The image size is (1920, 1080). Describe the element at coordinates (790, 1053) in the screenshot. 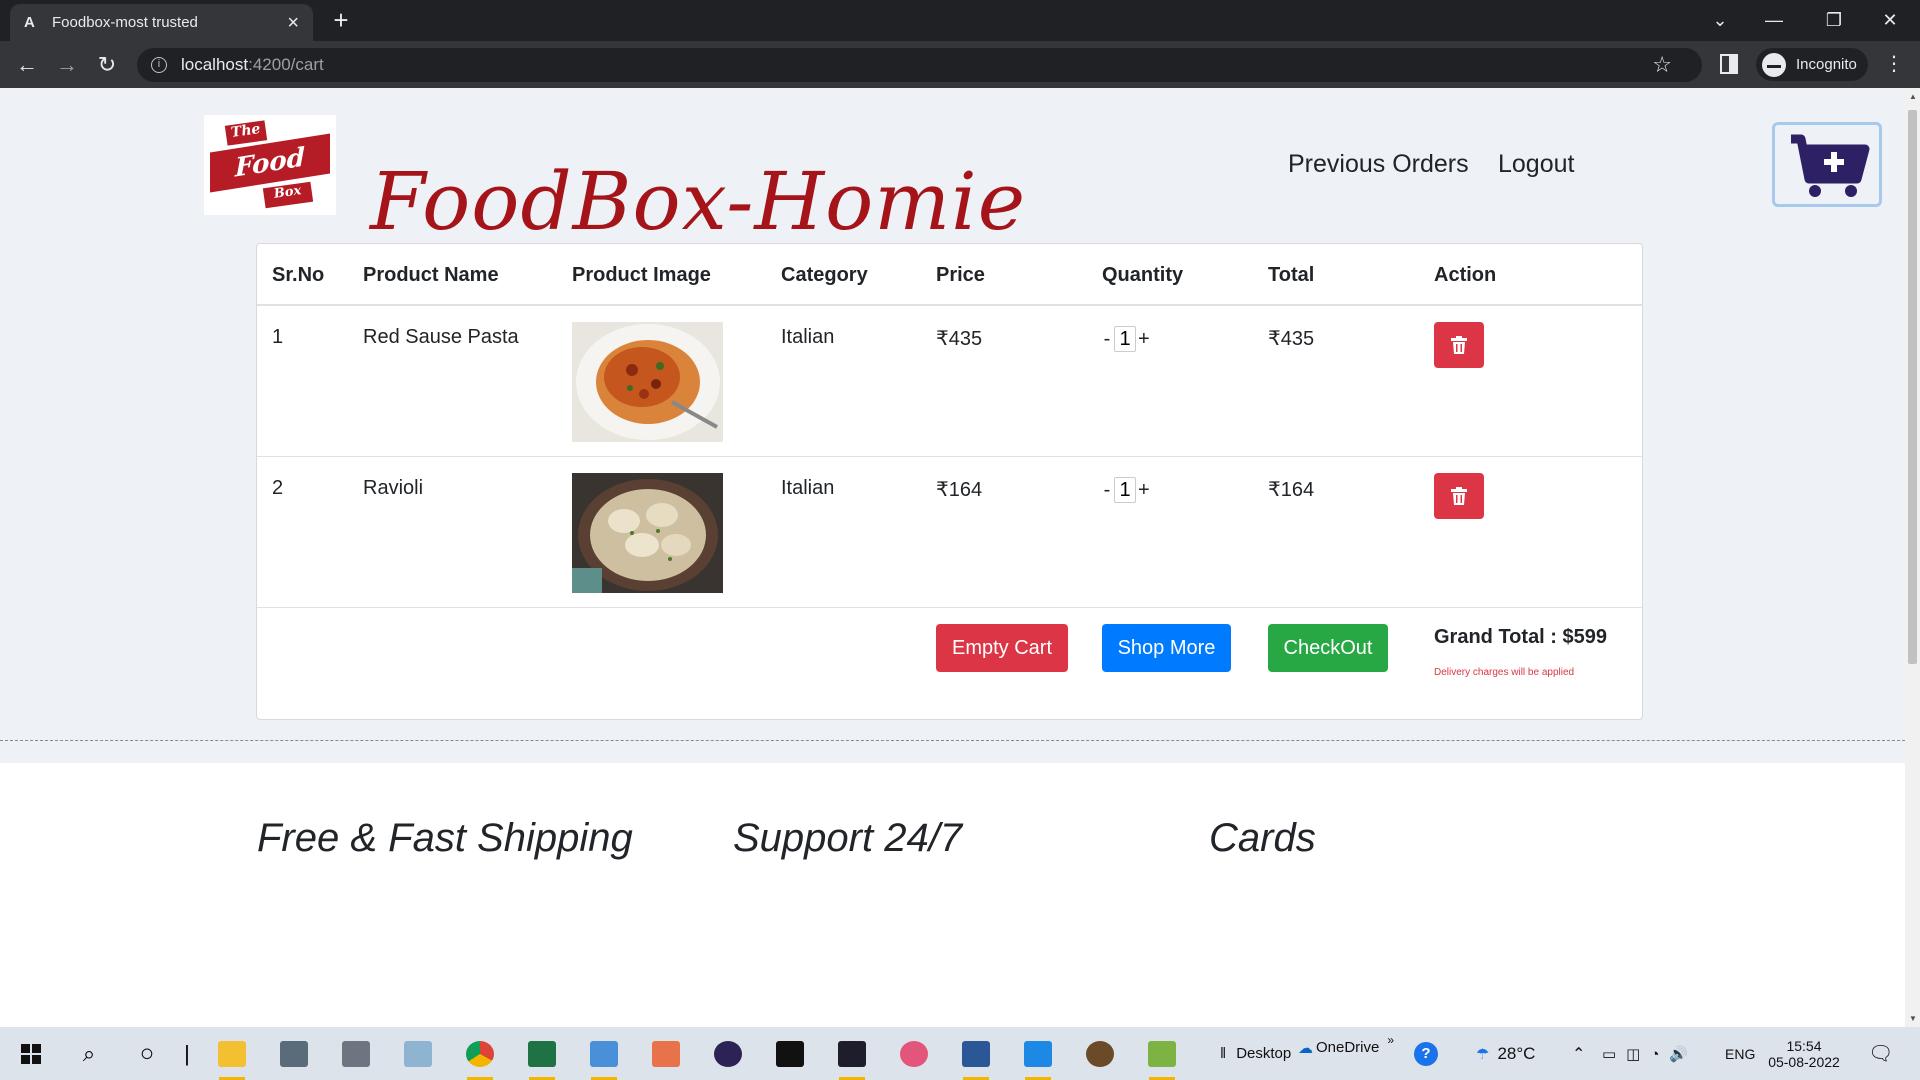

I see `terminal-icon` at that location.